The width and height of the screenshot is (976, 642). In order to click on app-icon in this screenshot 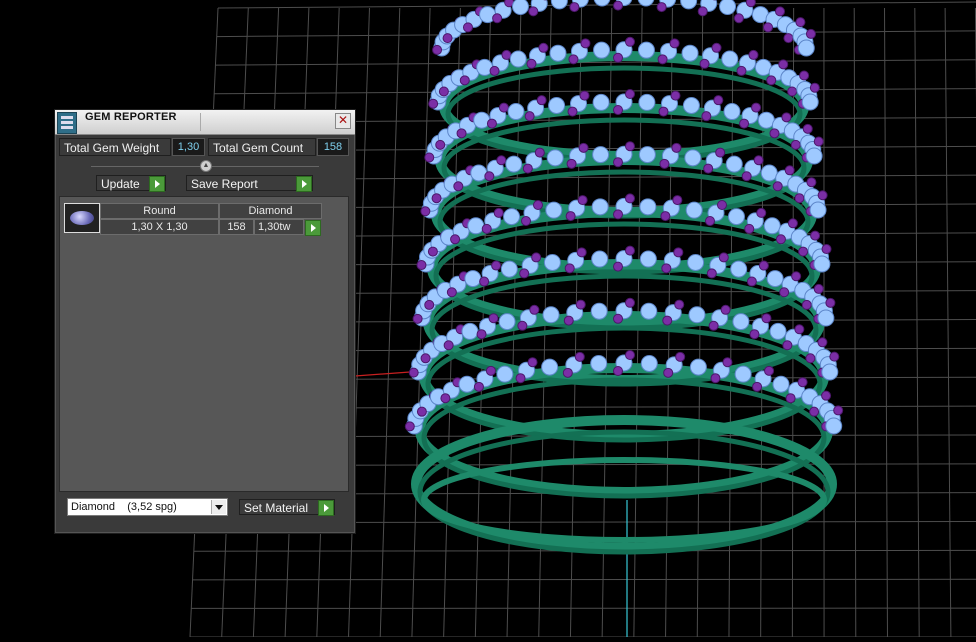, I will do `click(67, 123)`.